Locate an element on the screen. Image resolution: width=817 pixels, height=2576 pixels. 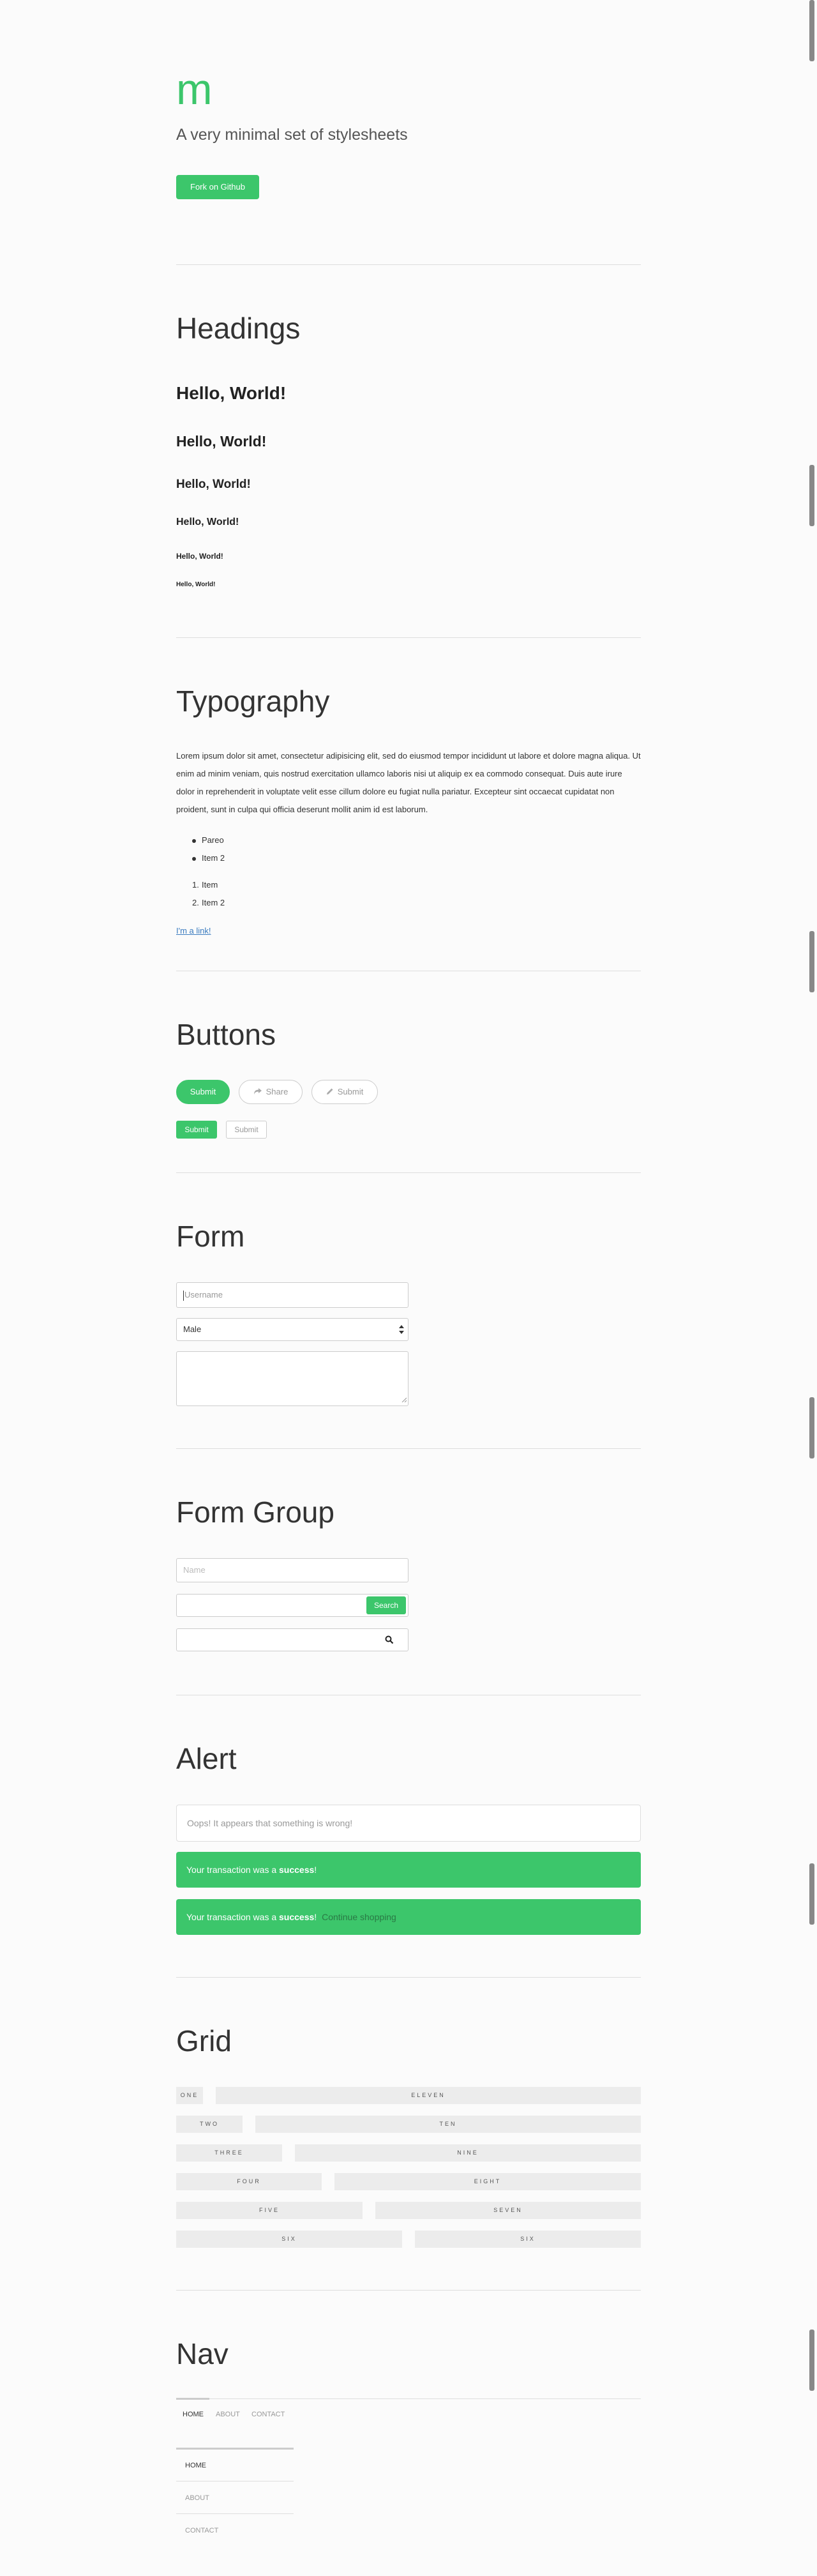
grid-cell-two: two is located at coordinates (210, 2124).